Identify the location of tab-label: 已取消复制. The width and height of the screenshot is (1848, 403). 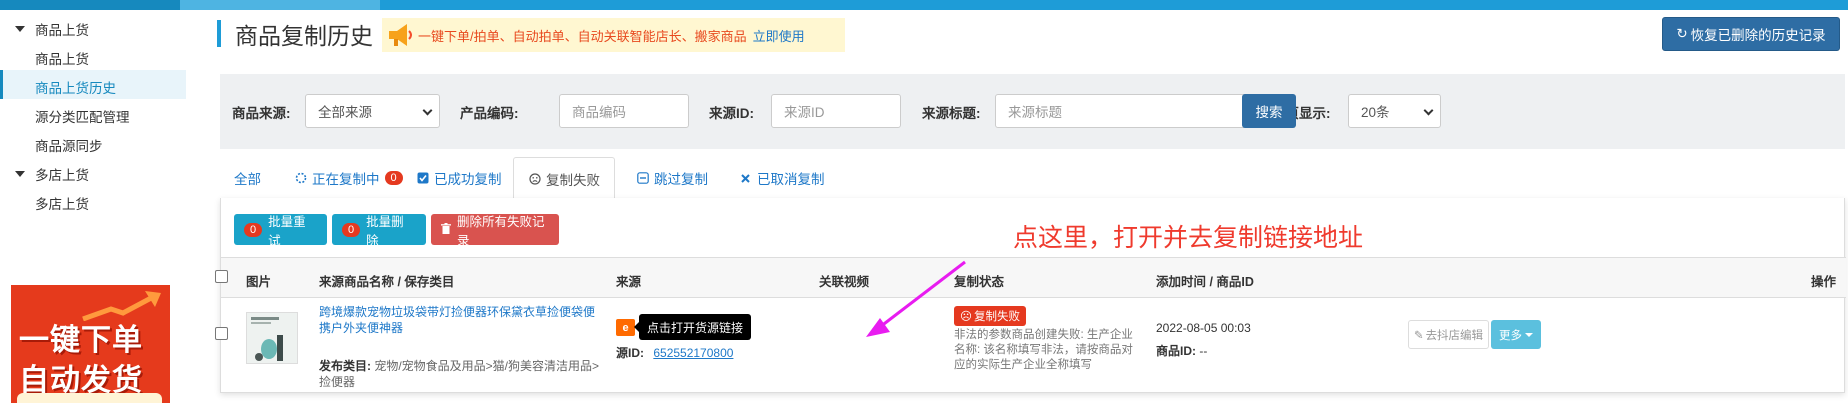
(791, 179).